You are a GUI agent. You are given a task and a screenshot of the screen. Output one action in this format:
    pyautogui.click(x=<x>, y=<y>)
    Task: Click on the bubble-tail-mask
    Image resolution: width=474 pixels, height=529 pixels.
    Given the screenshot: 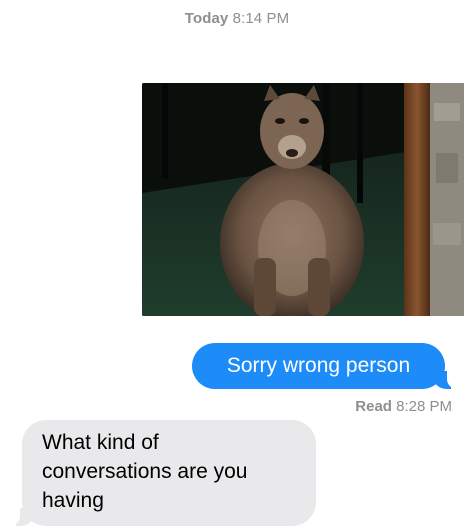 What is the action you would take?
    pyautogui.click(x=454, y=379)
    